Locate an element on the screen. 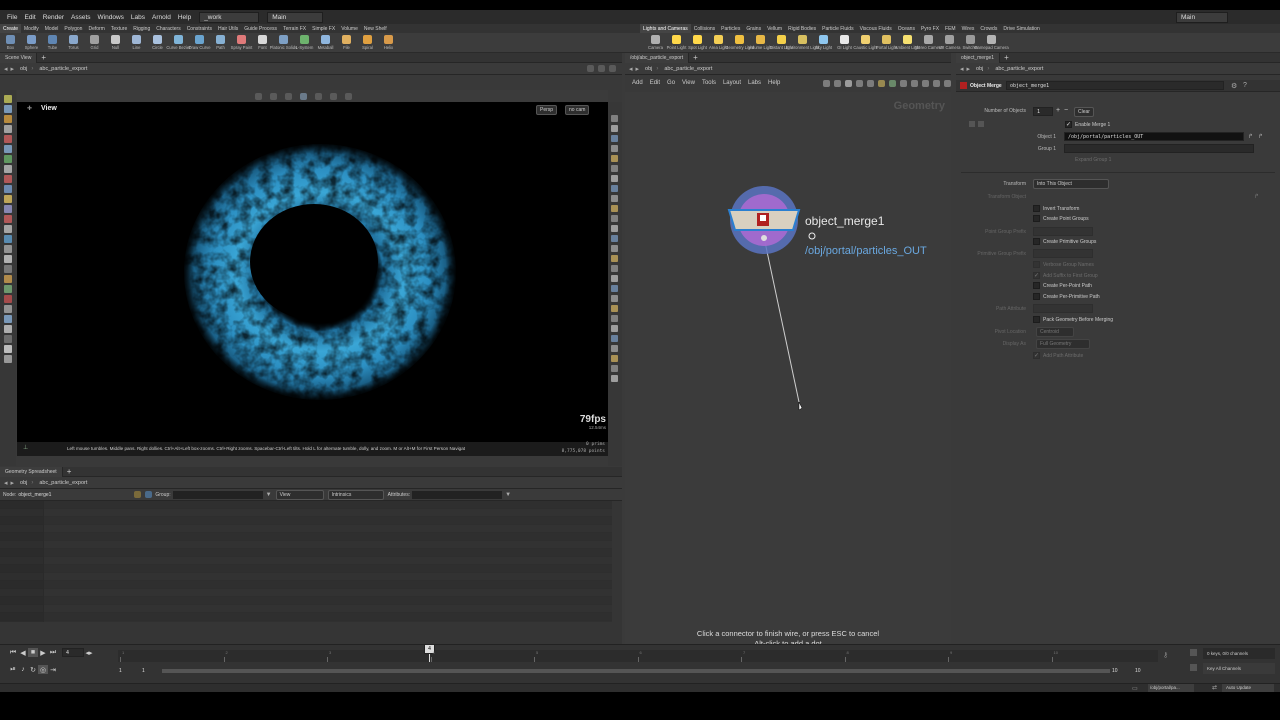 The width and height of the screenshot is (1280, 720). shelf-tab: Model is located at coordinates (52, 28).